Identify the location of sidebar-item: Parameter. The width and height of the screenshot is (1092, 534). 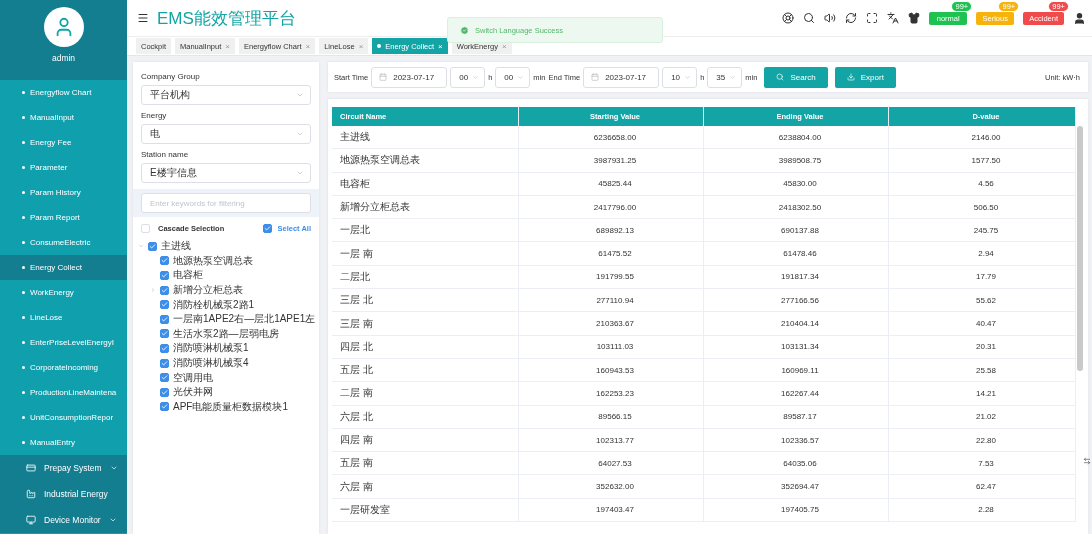
(63, 167).